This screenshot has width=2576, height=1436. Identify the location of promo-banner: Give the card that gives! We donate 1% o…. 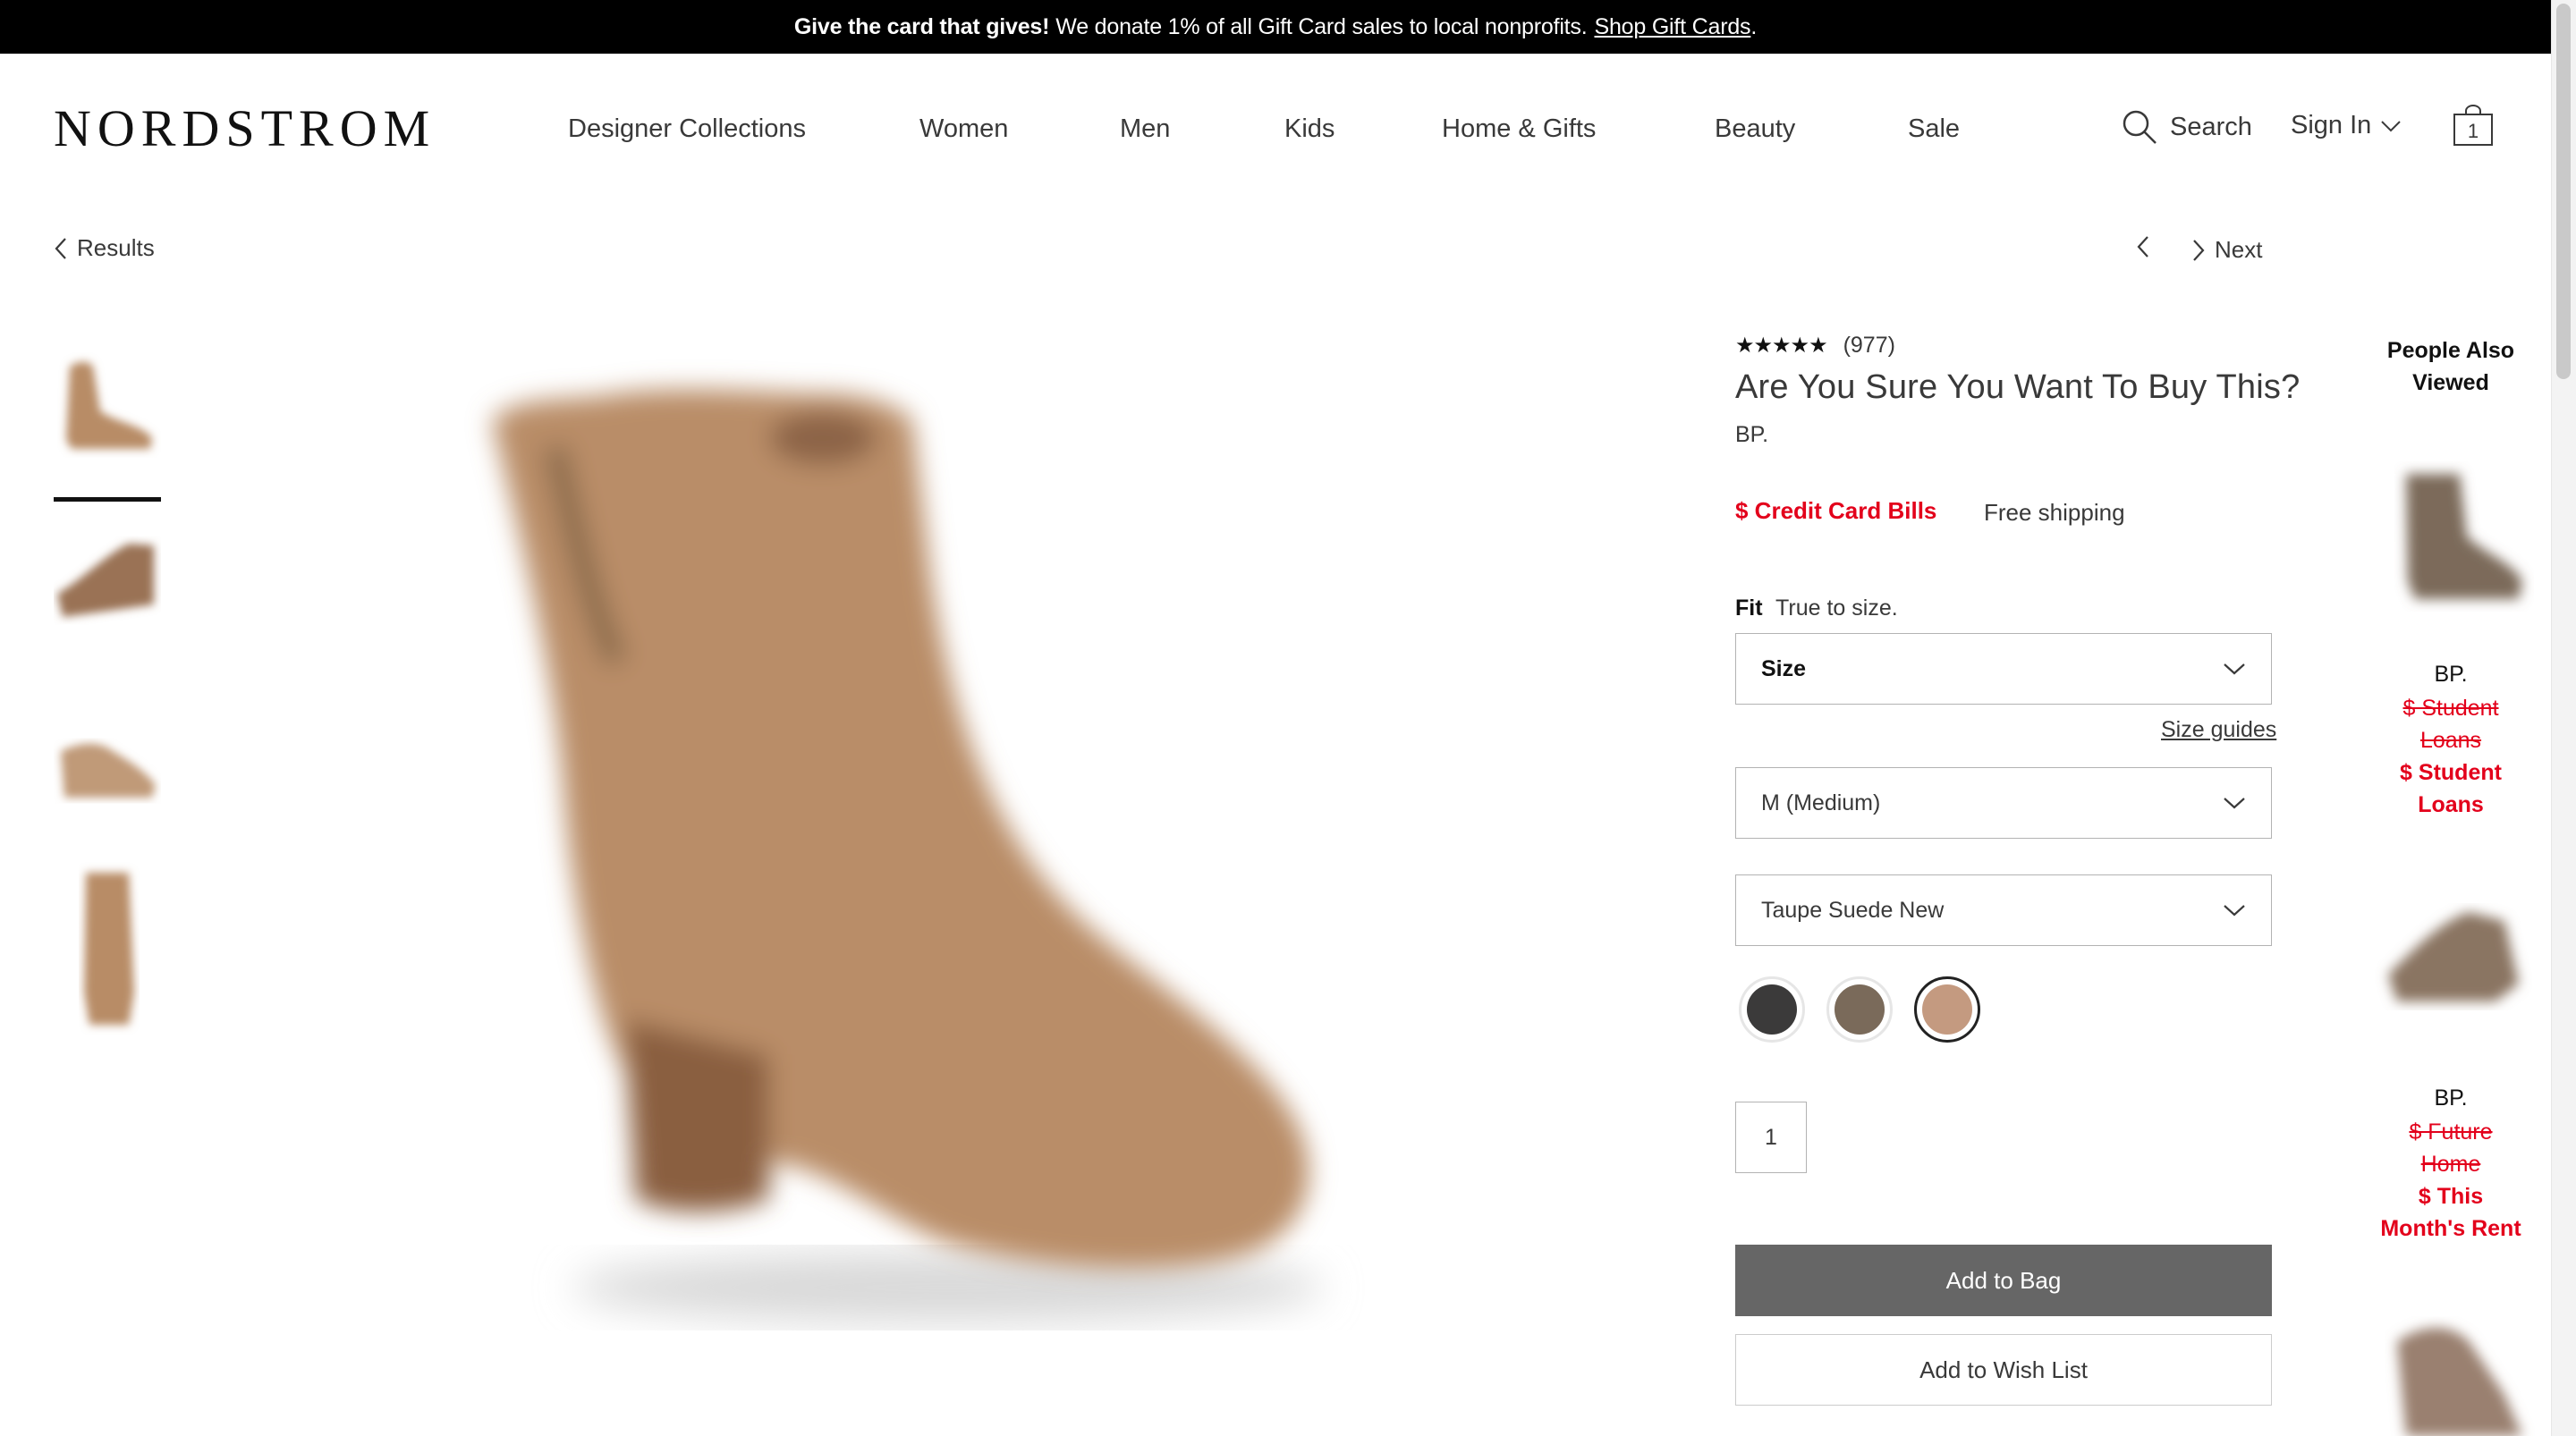
(1275, 27).